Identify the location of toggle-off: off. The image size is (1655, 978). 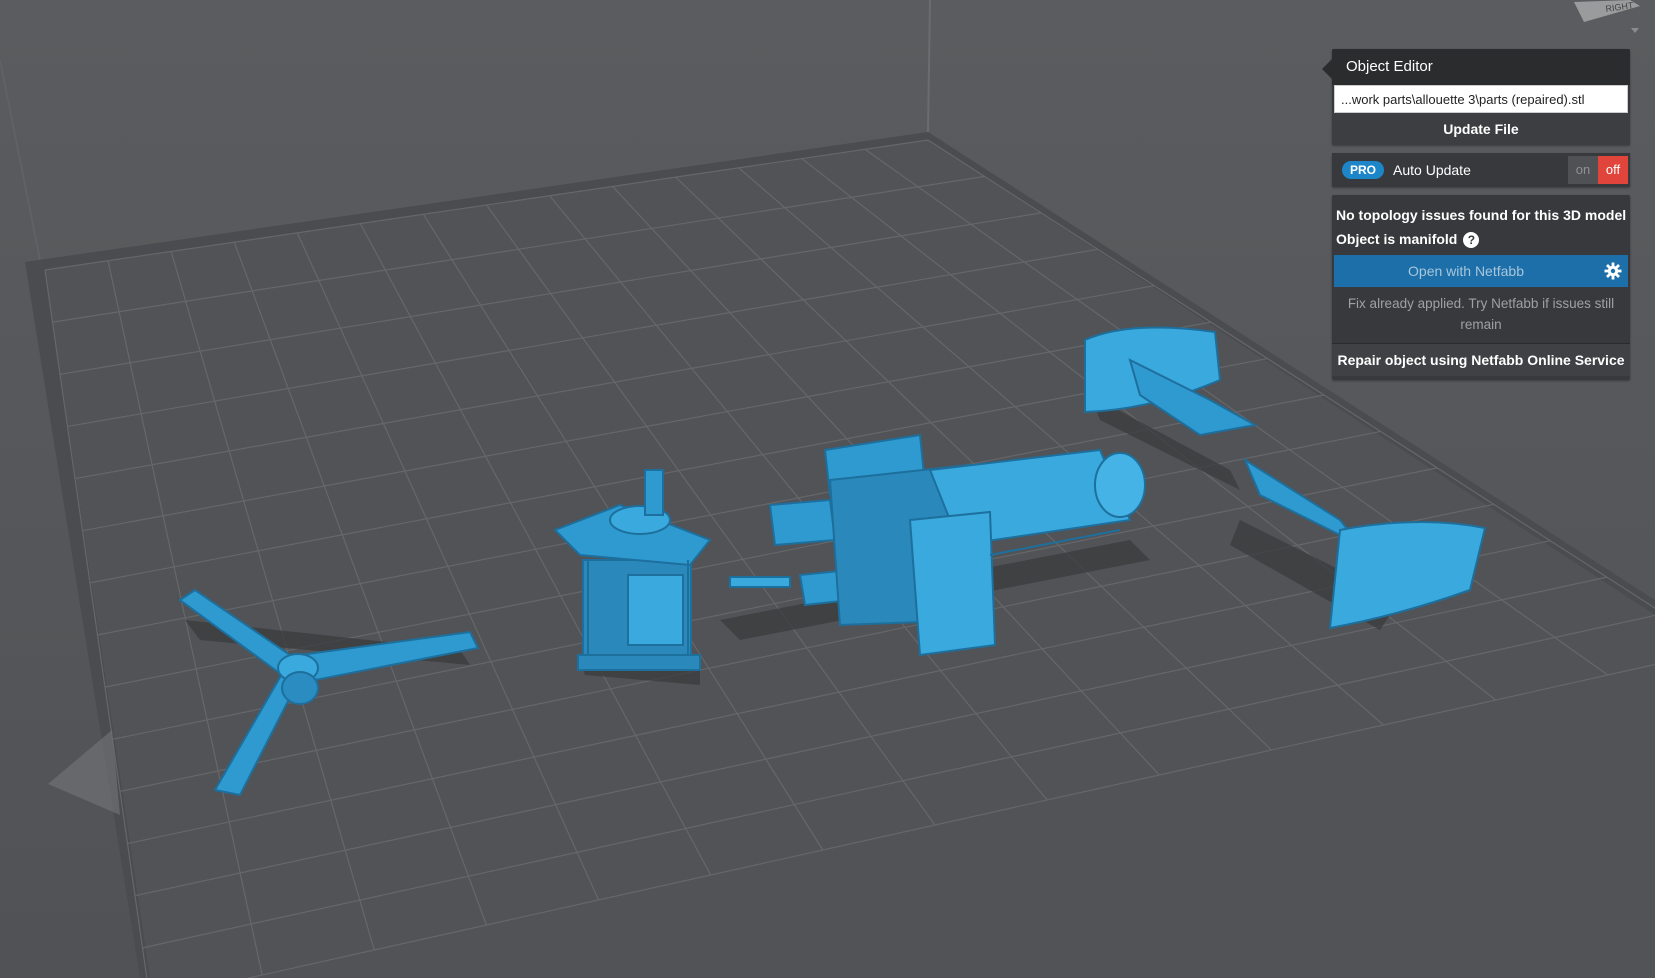
(1613, 170).